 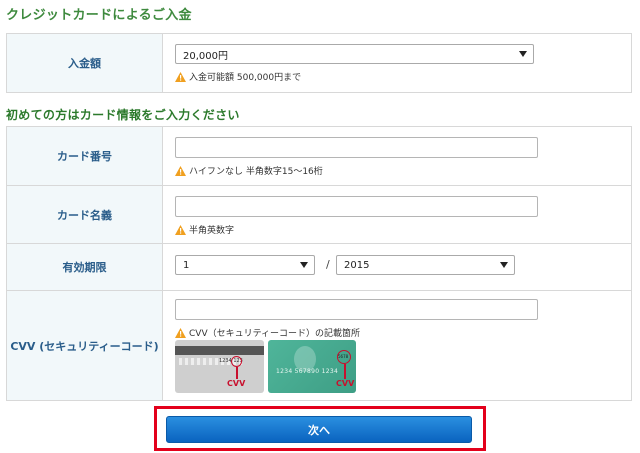 I want to click on expiry-cell: 1 / 2015, so click(x=397, y=267).